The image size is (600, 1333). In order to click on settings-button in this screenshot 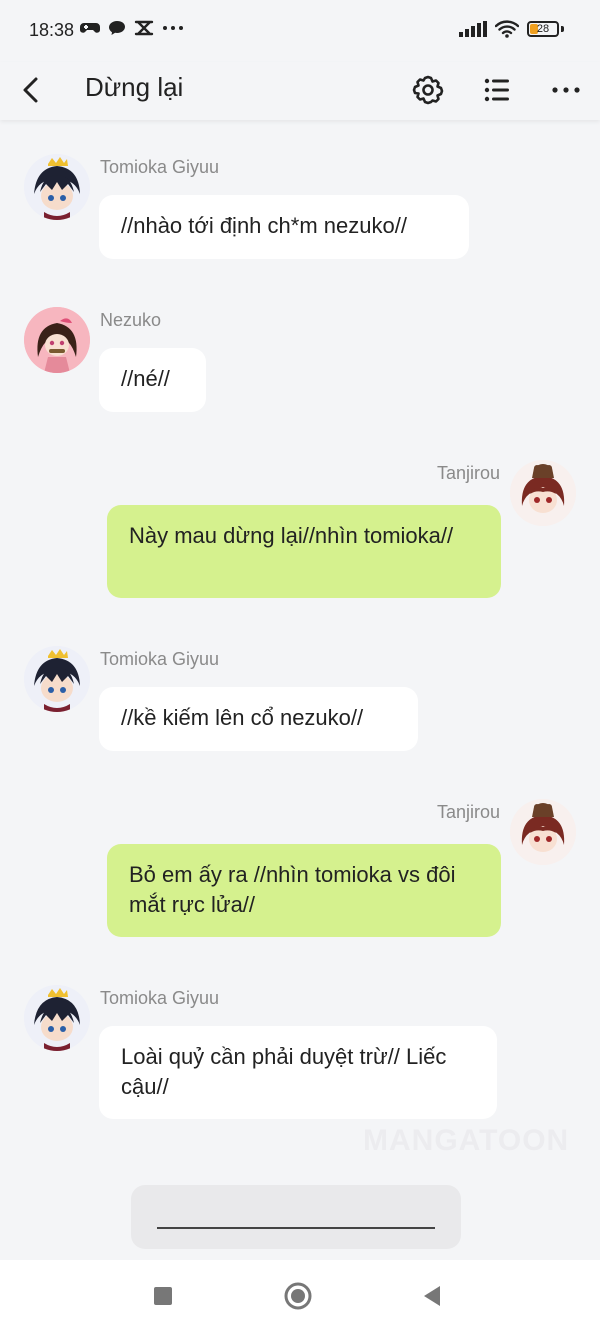, I will do `click(428, 90)`.